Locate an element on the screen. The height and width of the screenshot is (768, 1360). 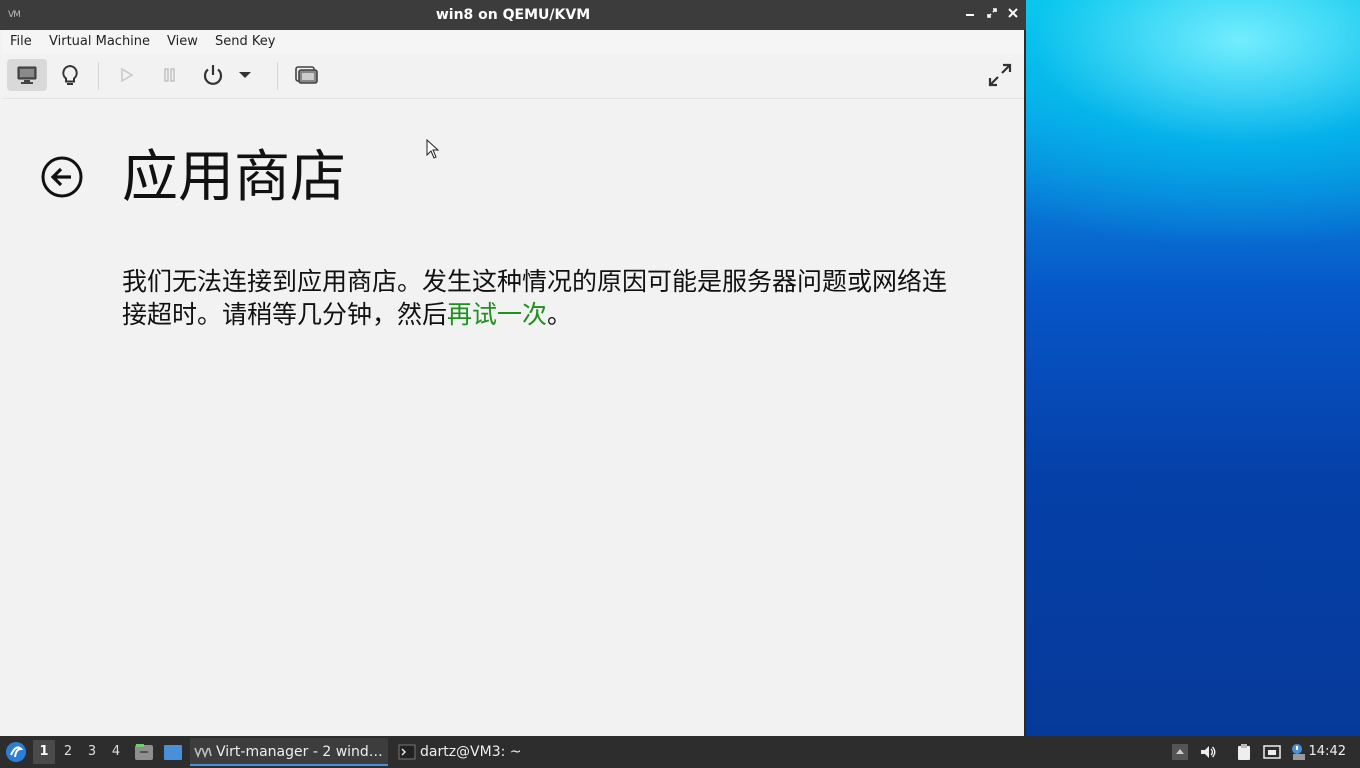
restore-icon is located at coordinates (992, 13).